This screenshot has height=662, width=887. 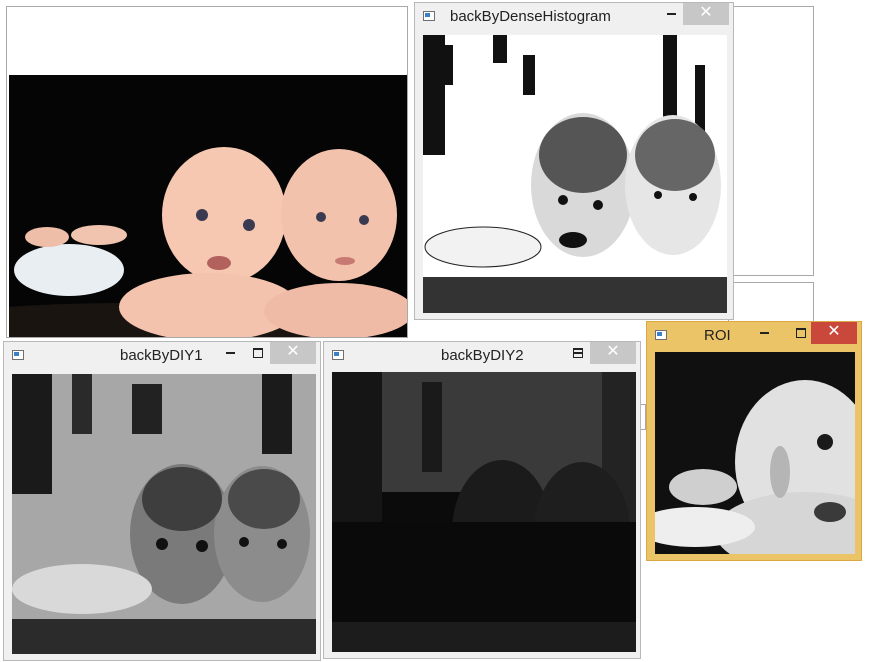 I want to click on title-bar: backByDIY1 ✕, so click(x=162, y=356).